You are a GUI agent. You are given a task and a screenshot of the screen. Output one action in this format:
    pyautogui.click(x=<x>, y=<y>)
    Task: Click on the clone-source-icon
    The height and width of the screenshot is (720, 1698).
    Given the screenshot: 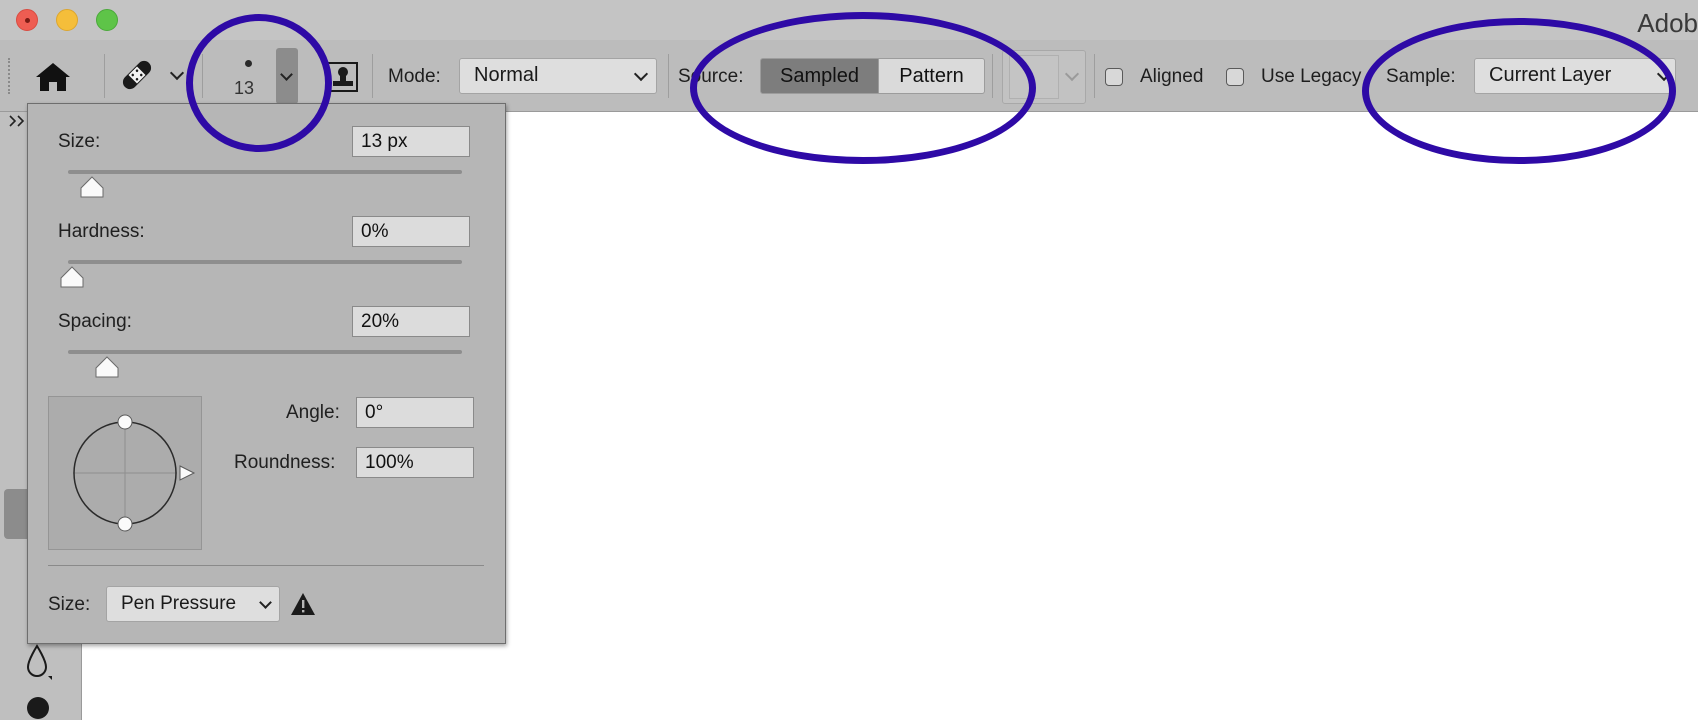 What is the action you would take?
    pyautogui.click(x=342, y=77)
    